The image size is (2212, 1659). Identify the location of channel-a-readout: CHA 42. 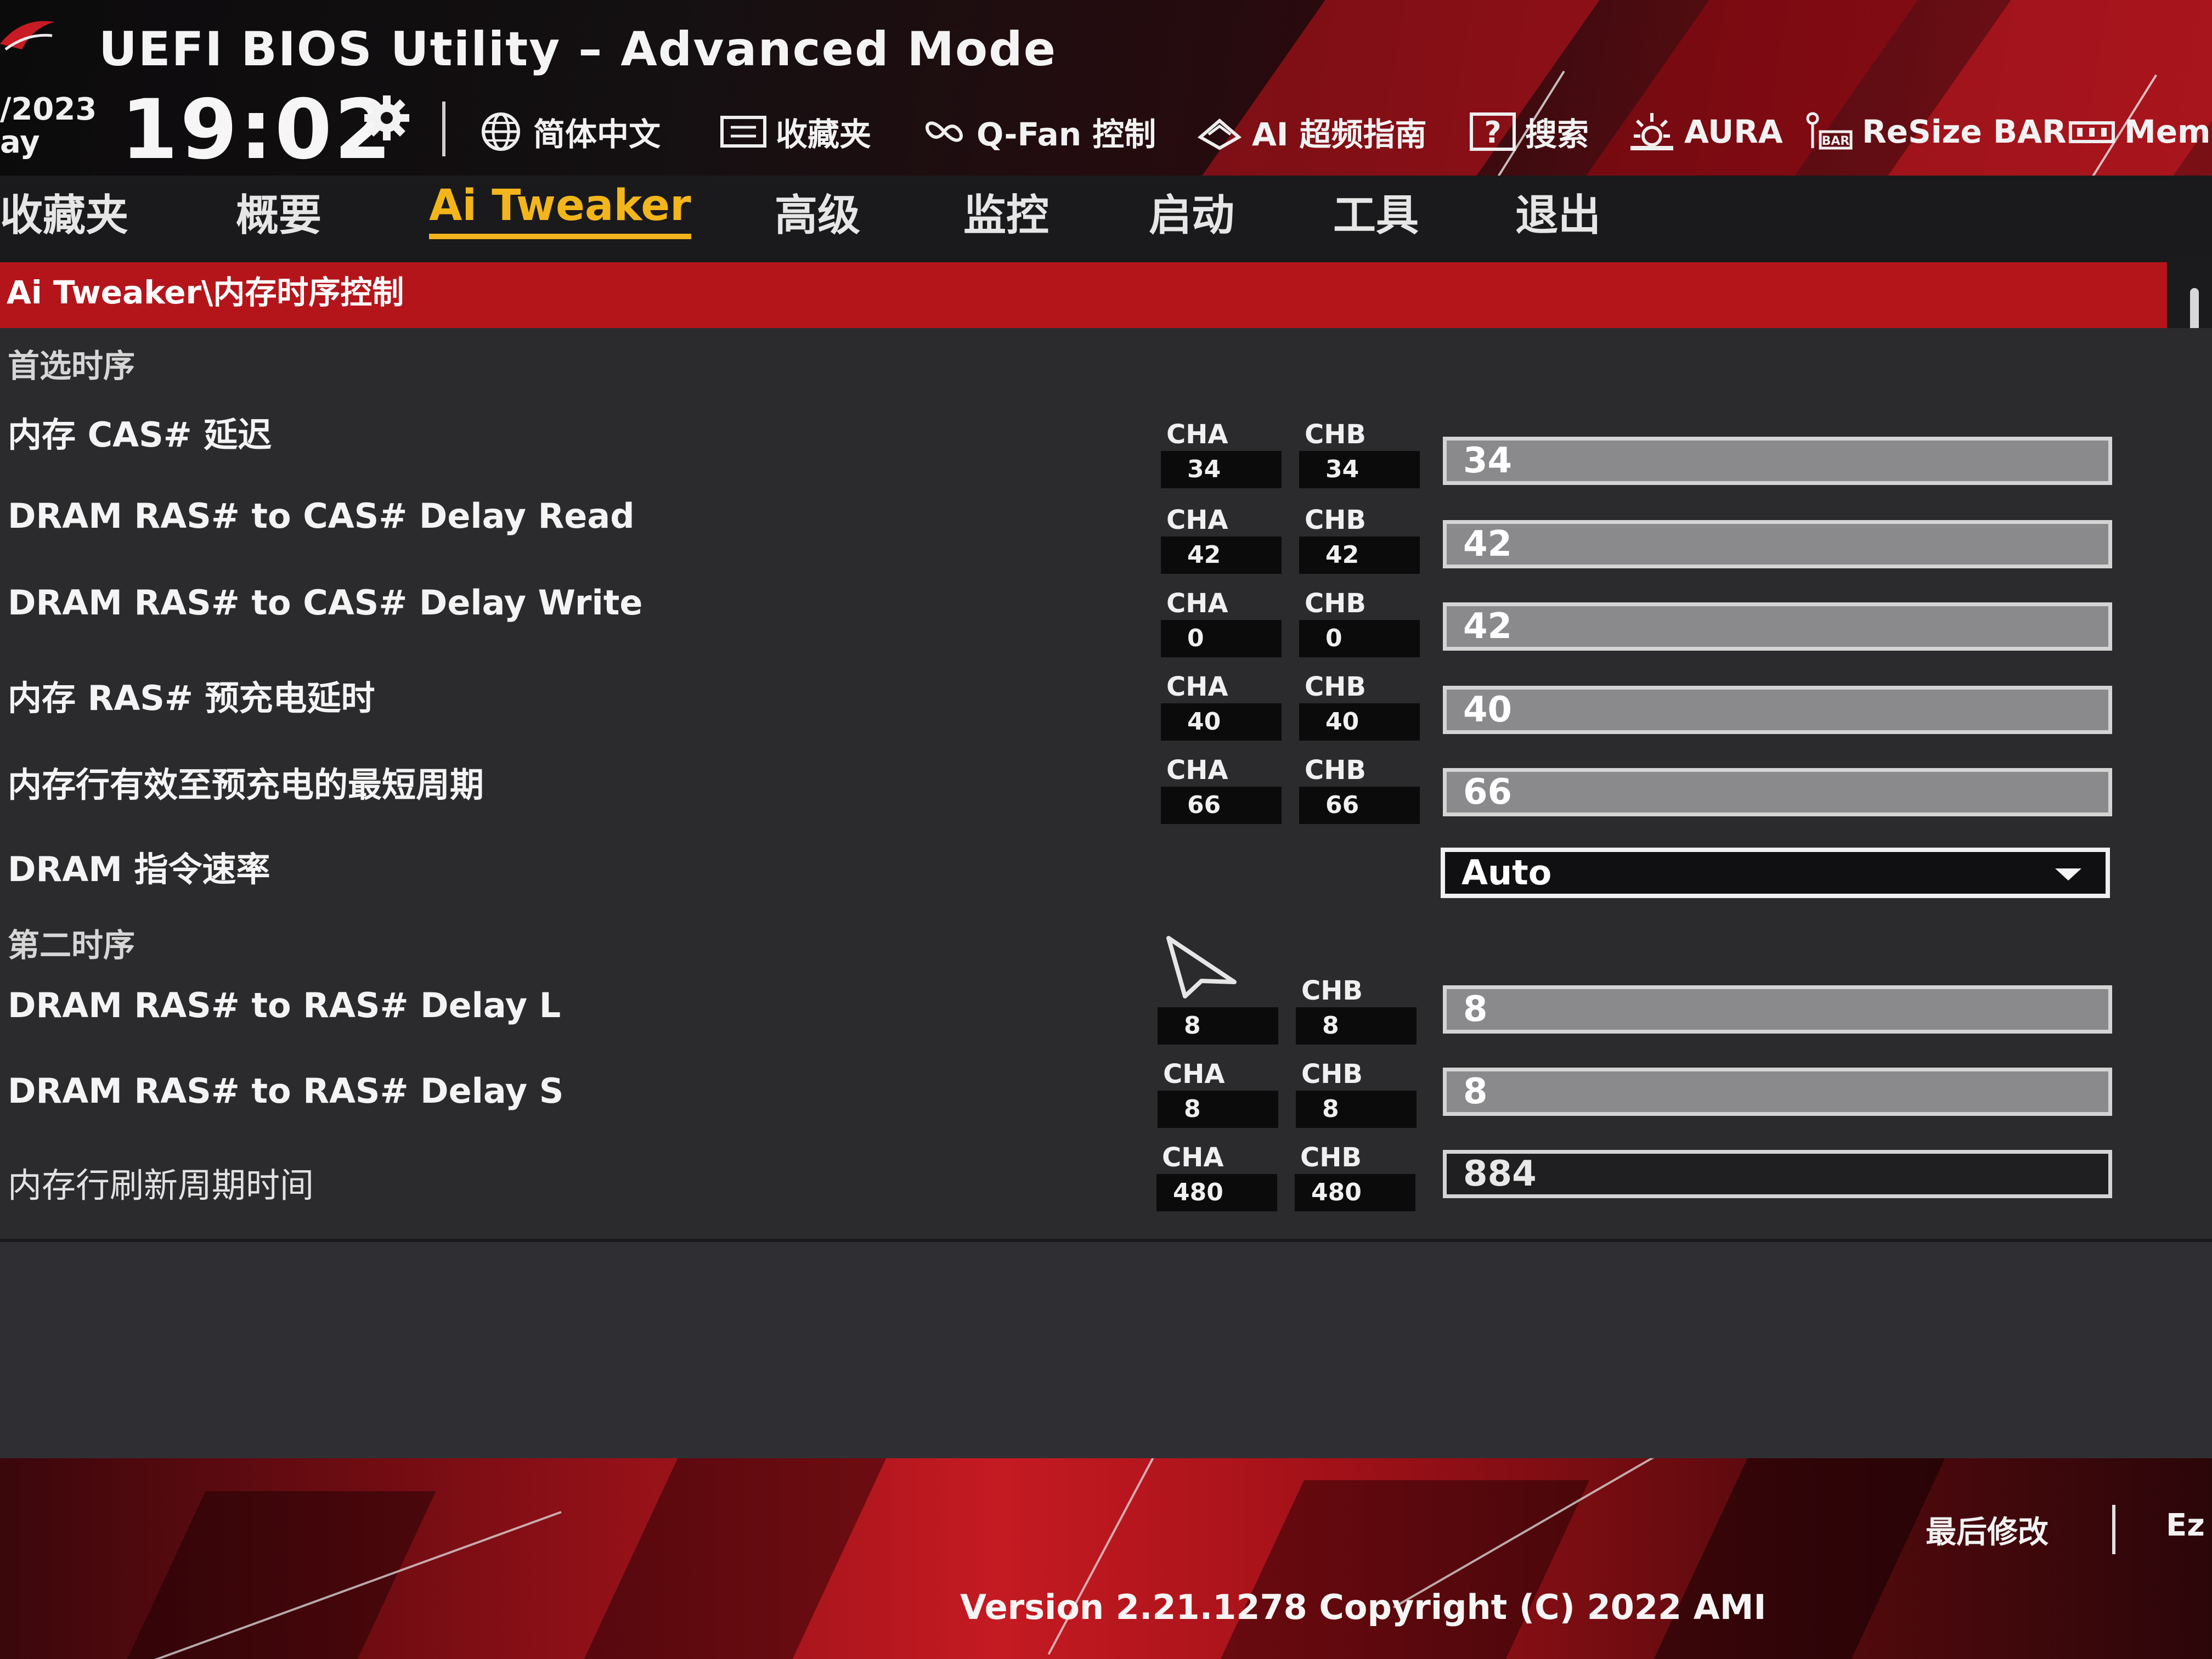
(1221, 545).